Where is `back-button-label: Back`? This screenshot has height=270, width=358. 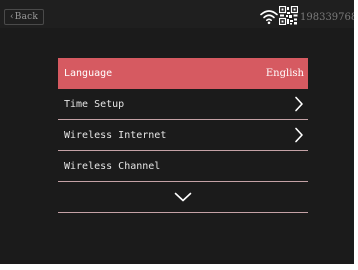
back-button-label: Back is located at coordinates (26, 17).